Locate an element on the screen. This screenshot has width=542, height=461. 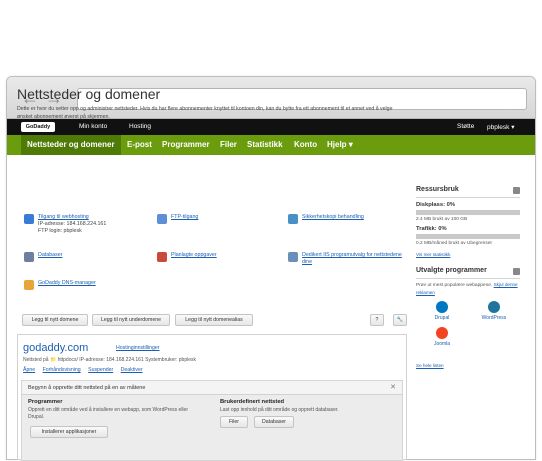
programs-panel-header: Utvalgte programmer is located at coordinates (468, 273).